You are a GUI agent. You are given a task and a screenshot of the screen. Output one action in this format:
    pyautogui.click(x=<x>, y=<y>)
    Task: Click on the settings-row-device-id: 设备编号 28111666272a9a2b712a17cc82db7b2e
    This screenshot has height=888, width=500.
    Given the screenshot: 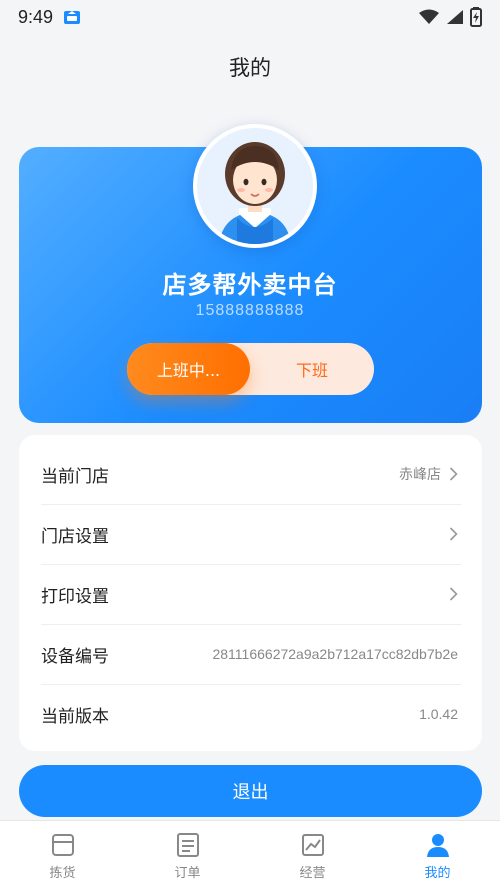 What is the action you would take?
    pyautogui.click(x=250, y=654)
    